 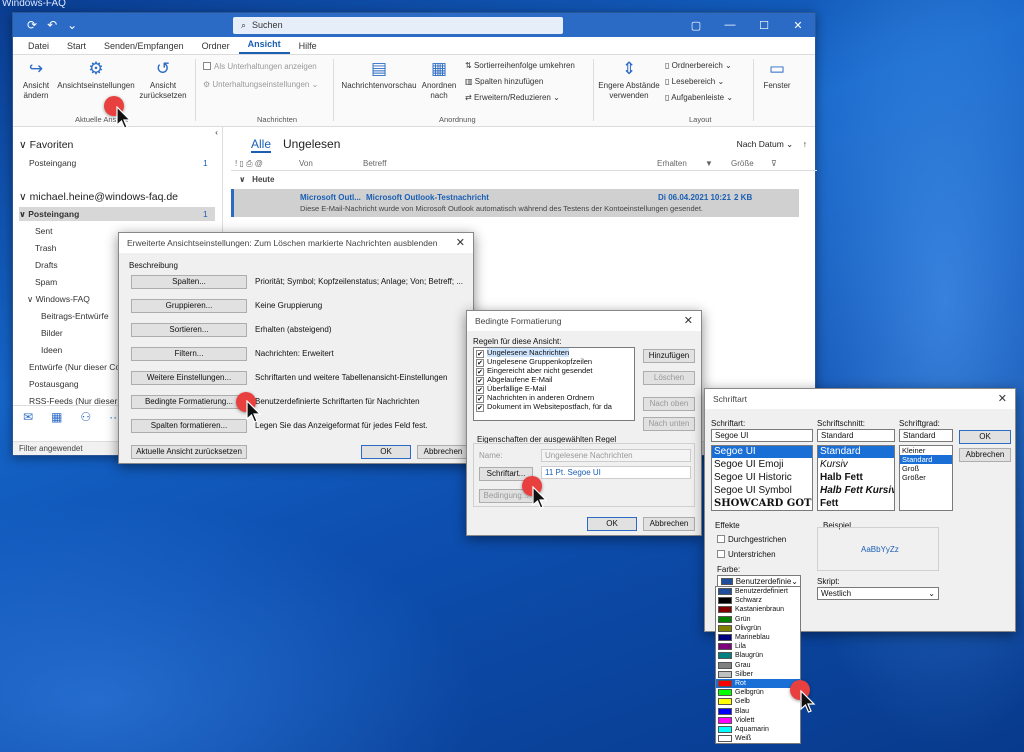 What do you see at coordinates (696, 25) in the screenshot?
I see `restore-ribbon-icon: ▢` at bounding box center [696, 25].